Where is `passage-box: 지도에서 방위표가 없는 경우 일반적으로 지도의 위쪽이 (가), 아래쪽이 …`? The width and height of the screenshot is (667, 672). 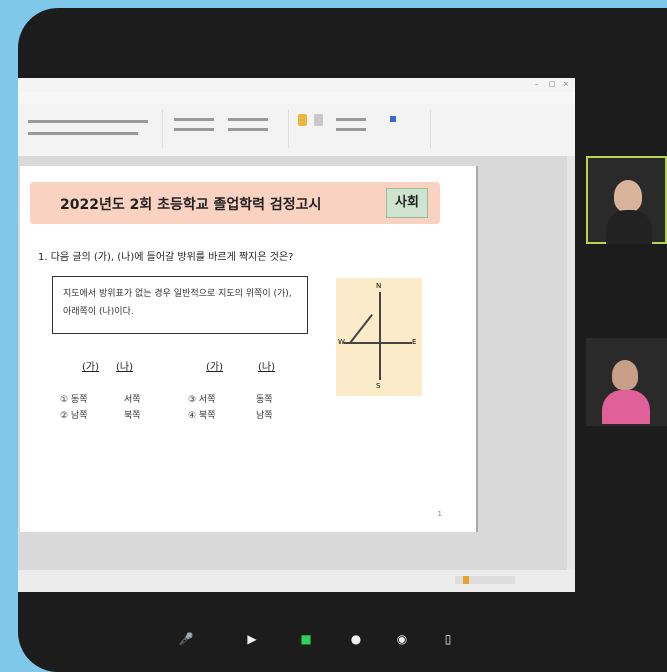 passage-box: 지도에서 방위표가 없는 경우 일반적으로 지도의 위쪽이 (가), 아래쪽이 … is located at coordinates (180, 305).